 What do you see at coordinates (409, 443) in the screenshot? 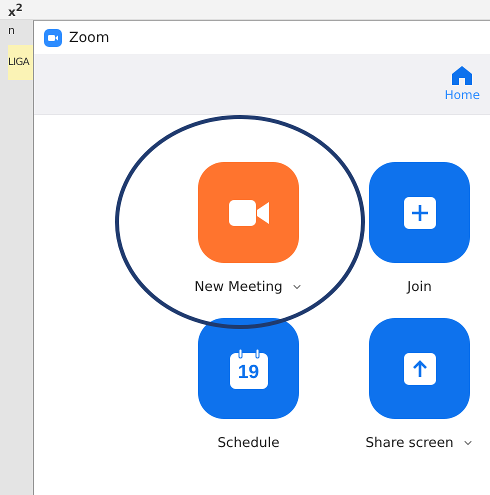
I see `action-label: Share screen` at bounding box center [409, 443].